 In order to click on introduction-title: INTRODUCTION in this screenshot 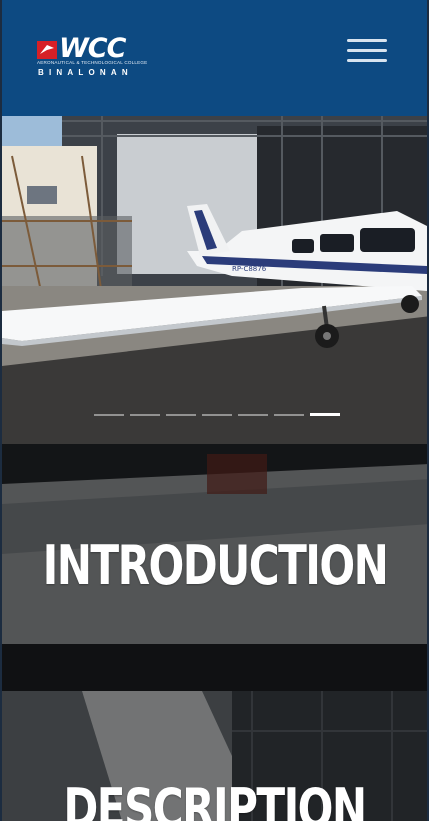, I will do `click(215, 565)`.